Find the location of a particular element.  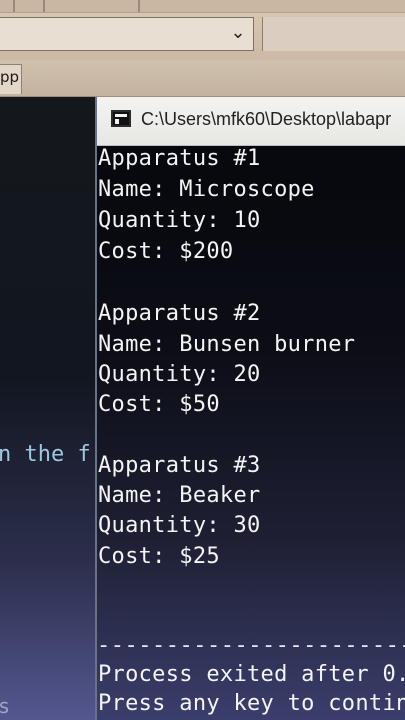

ide-menu-strip is located at coordinates (202, 6).